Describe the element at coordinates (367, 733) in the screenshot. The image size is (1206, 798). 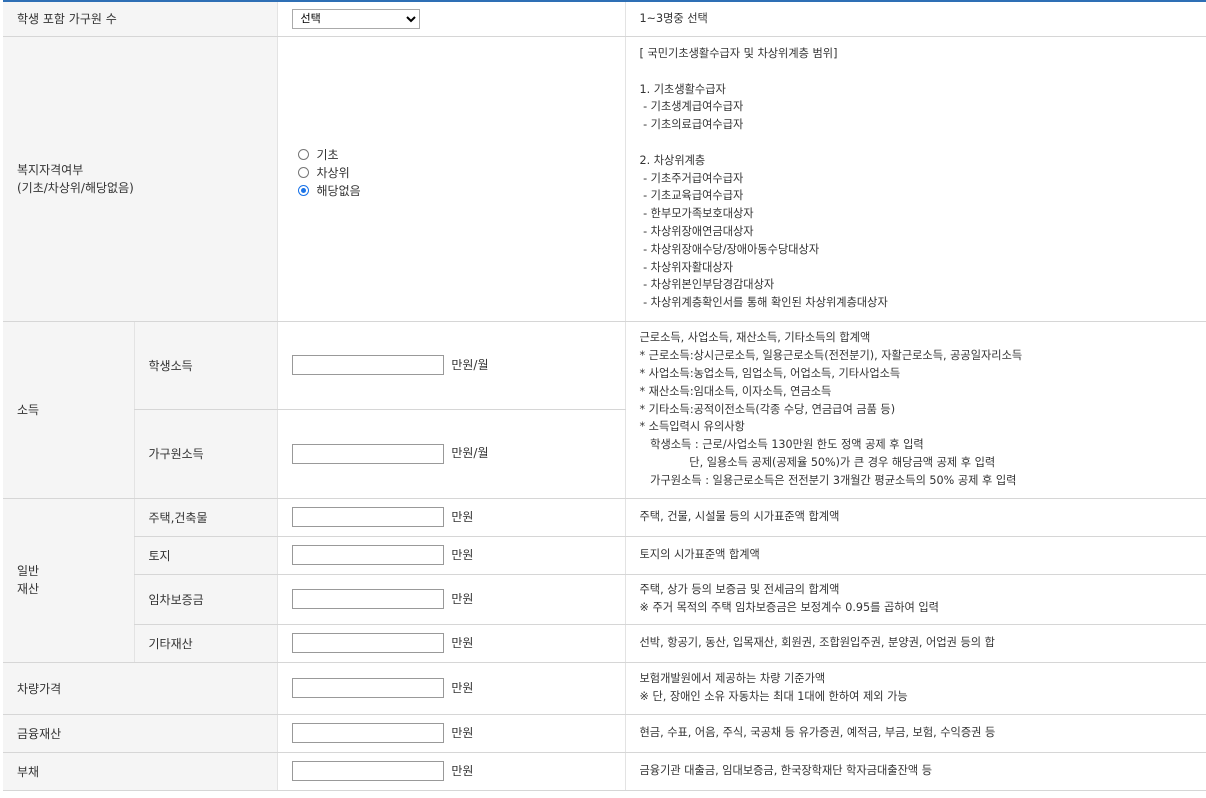
I see `finance-input` at that location.